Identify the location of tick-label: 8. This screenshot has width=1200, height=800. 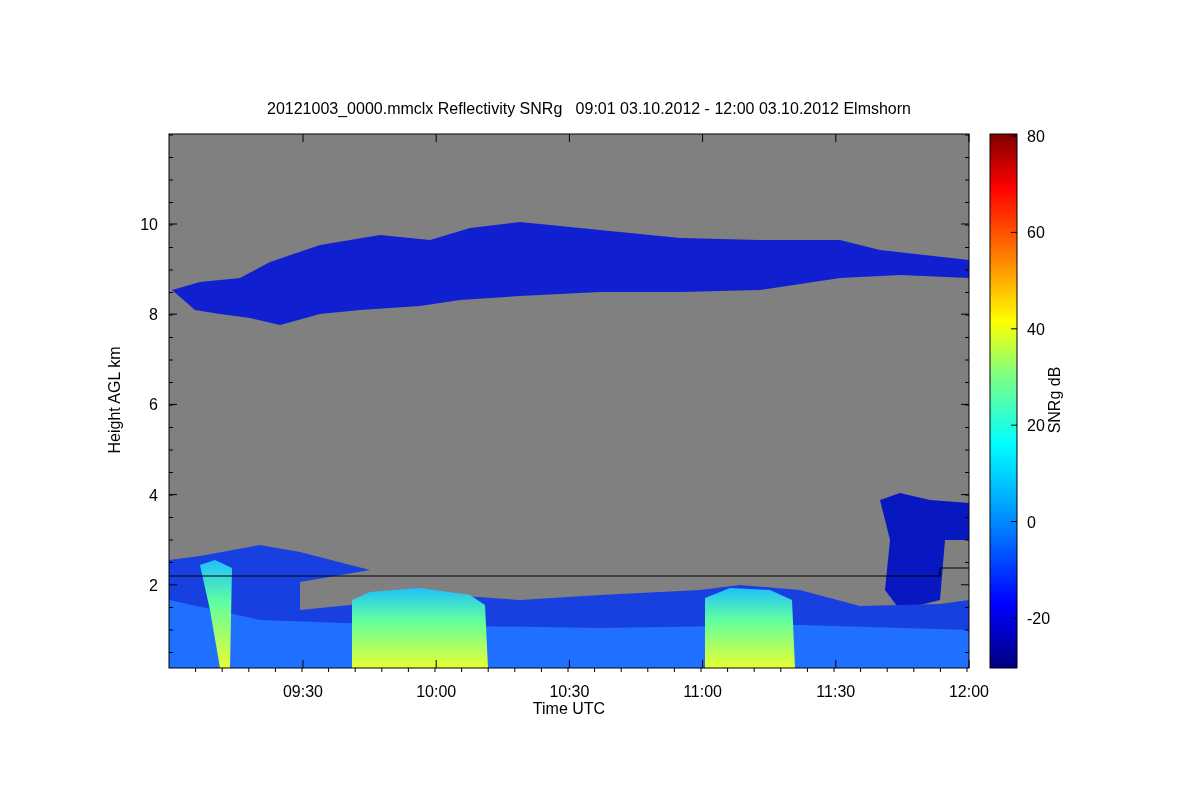
(153, 315).